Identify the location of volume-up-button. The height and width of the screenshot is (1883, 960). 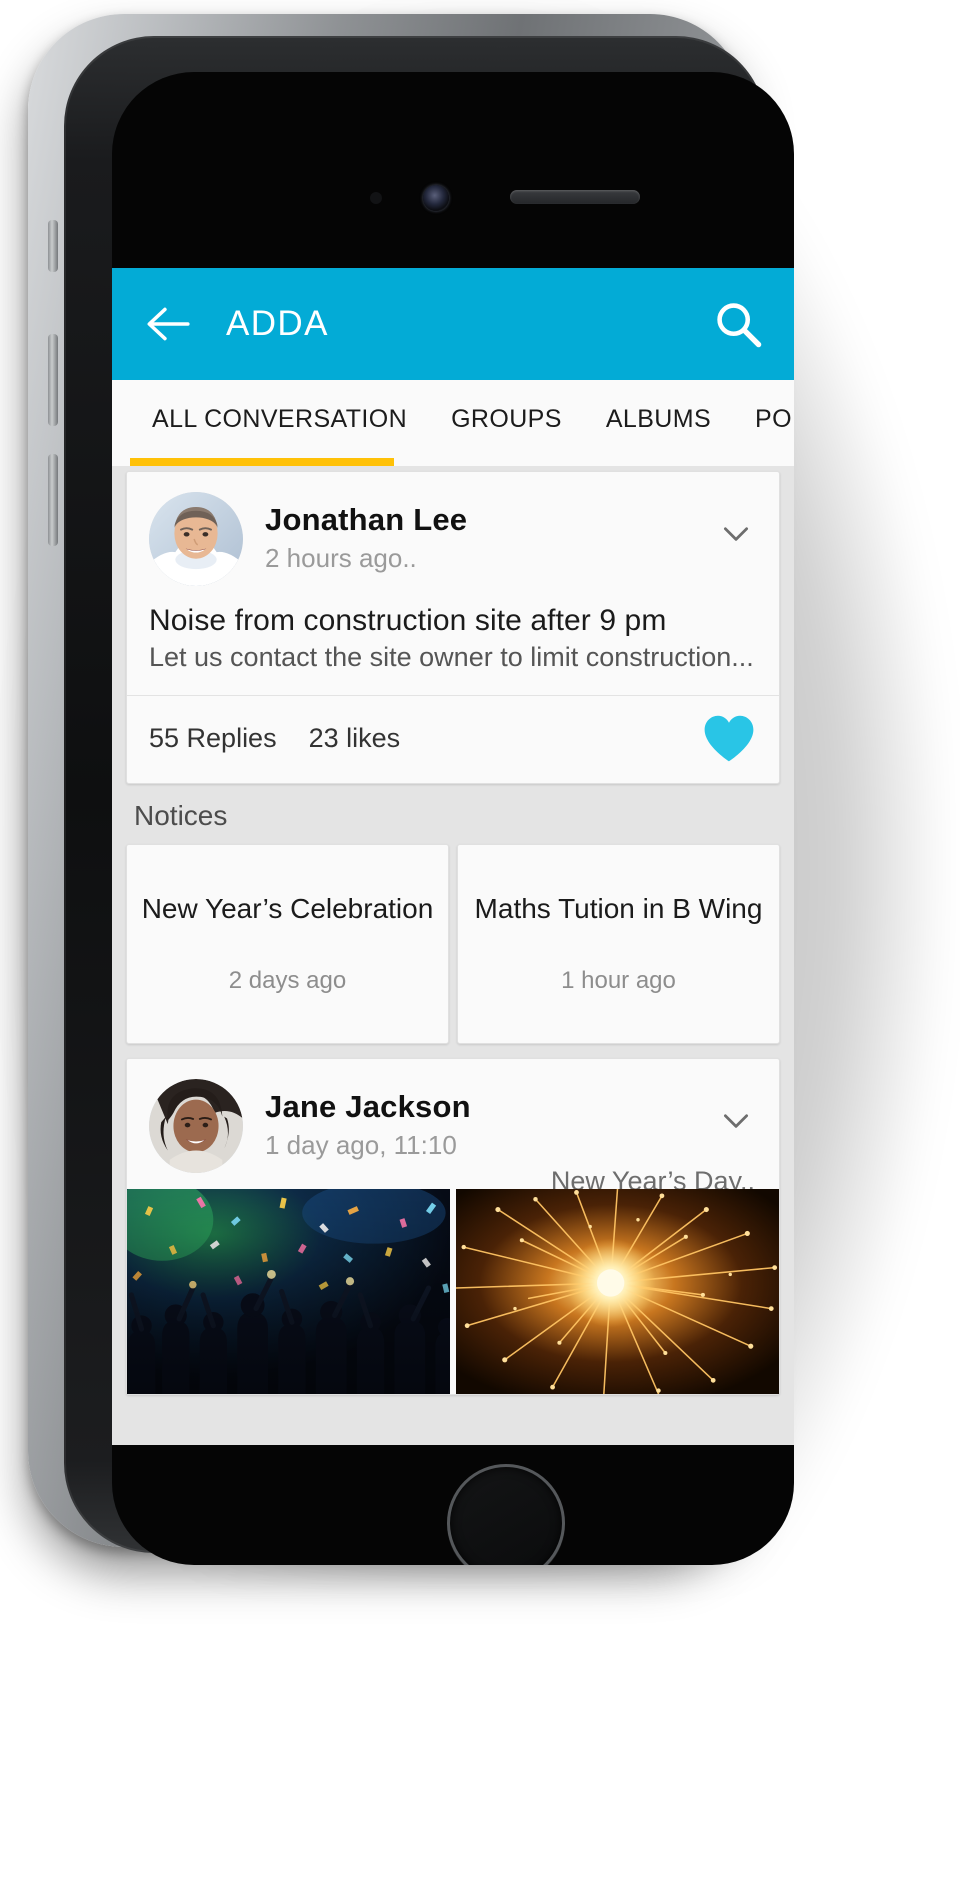
(53, 380).